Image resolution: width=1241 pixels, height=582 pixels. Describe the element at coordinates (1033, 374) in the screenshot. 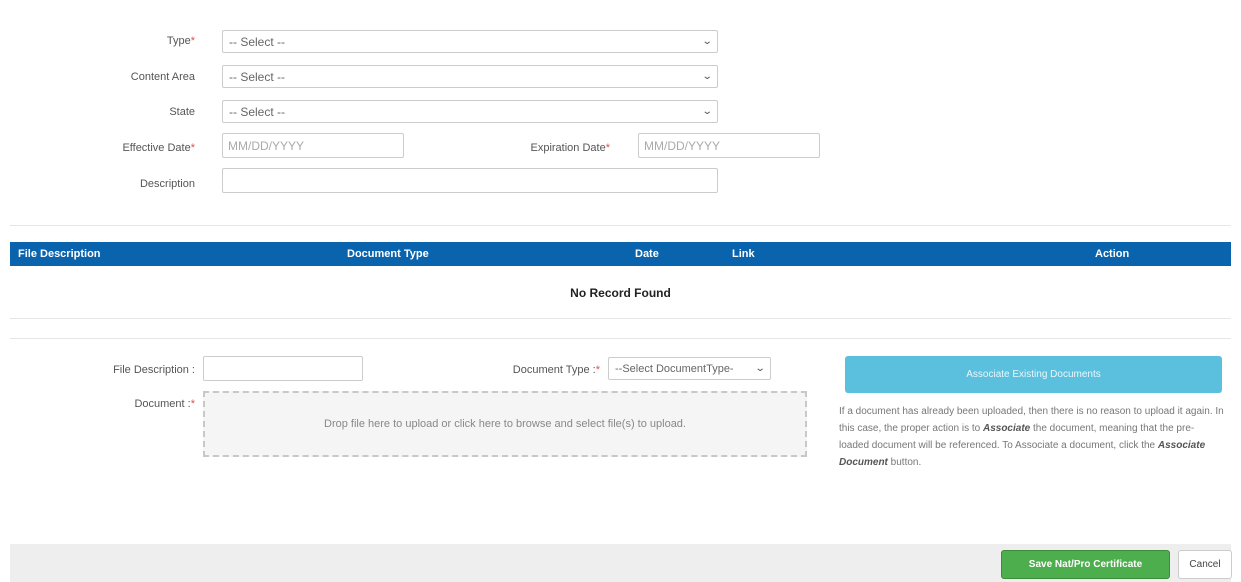

I see `associate-existing-documents-button: Associate Existing Documents` at that location.